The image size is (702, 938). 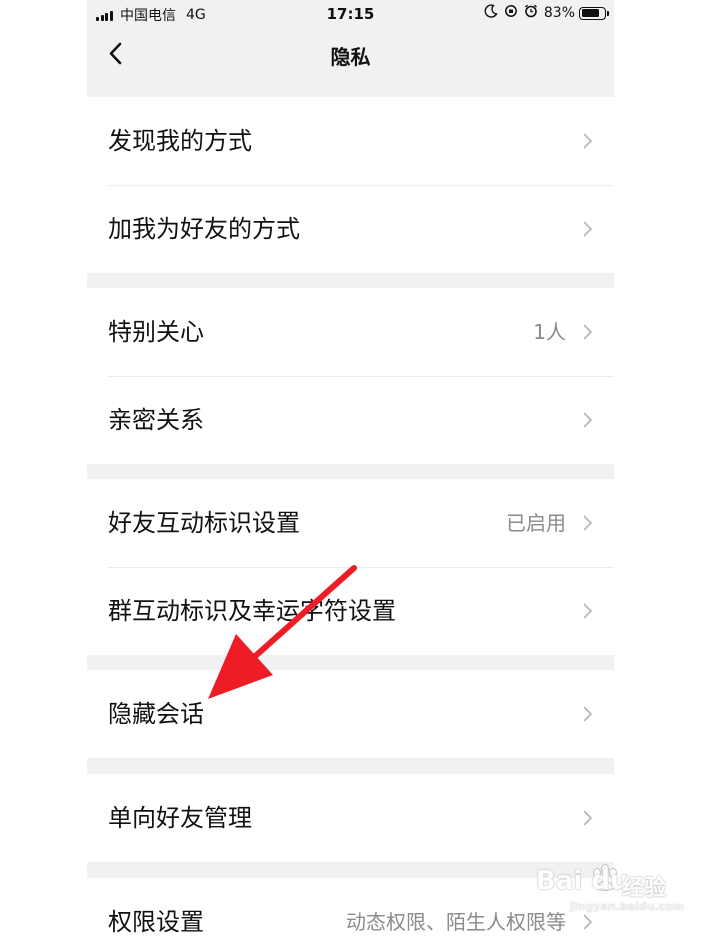 I want to click on moon-icon, so click(x=491, y=13).